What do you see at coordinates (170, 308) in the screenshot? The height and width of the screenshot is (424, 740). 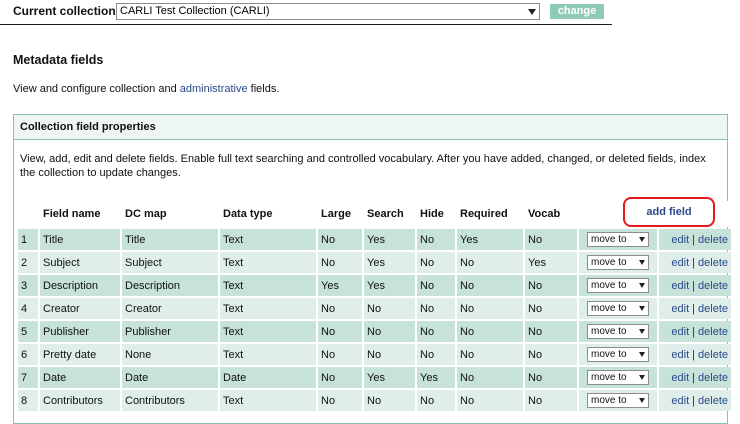 I see `dc-map: Creator` at bounding box center [170, 308].